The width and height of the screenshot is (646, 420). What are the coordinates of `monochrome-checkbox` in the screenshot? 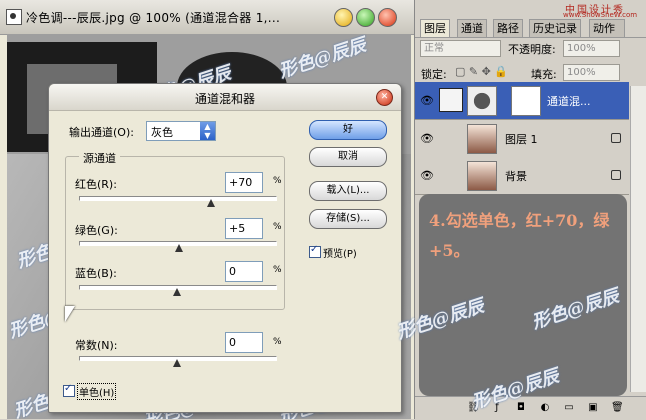 It's located at (69, 390).